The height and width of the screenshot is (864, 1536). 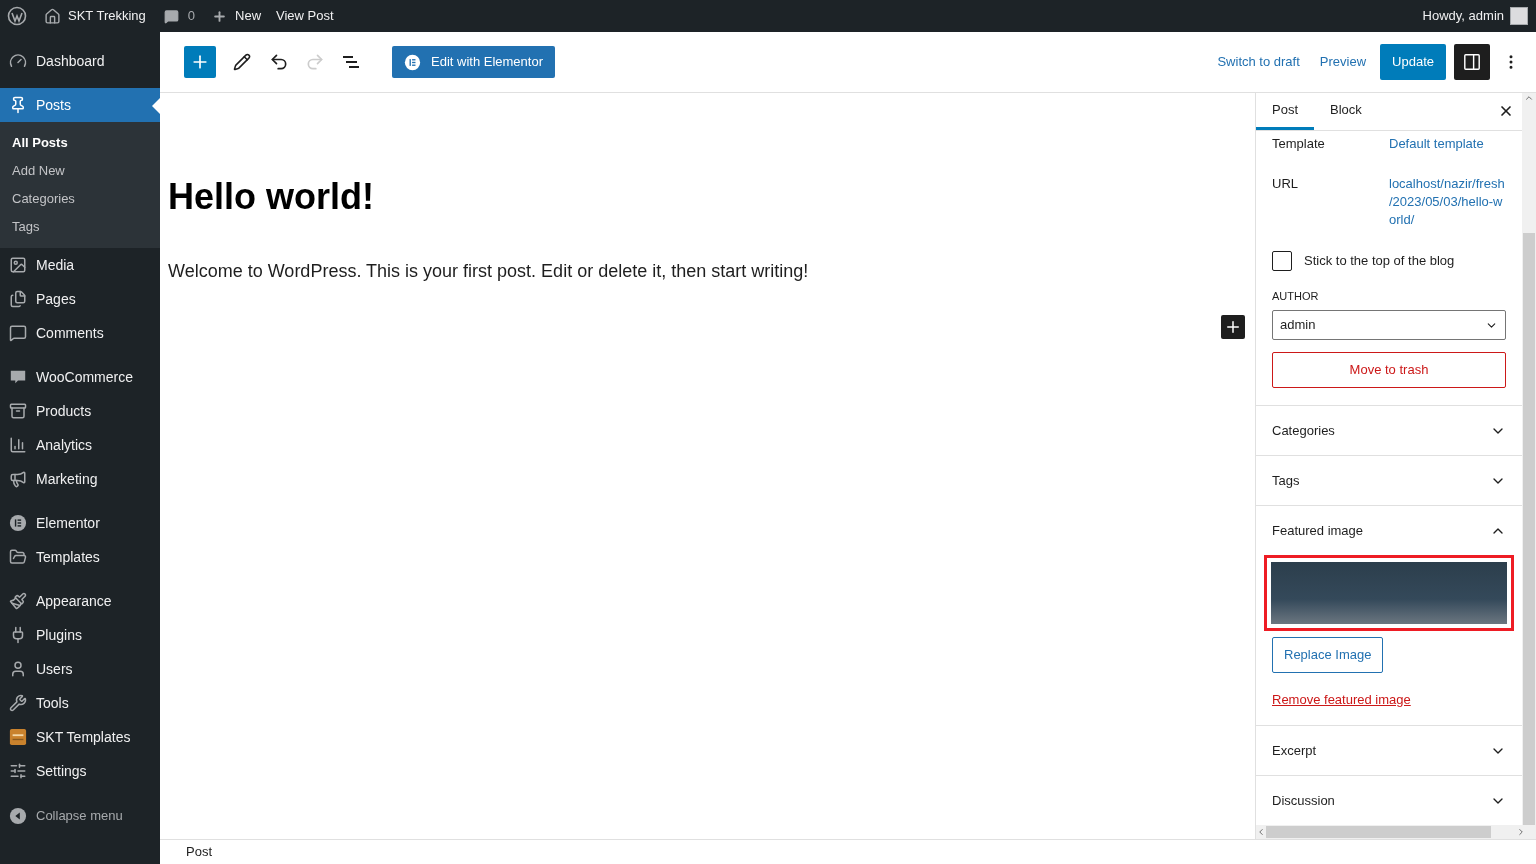 I want to click on submenu-item: Tags, so click(x=80, y=227).